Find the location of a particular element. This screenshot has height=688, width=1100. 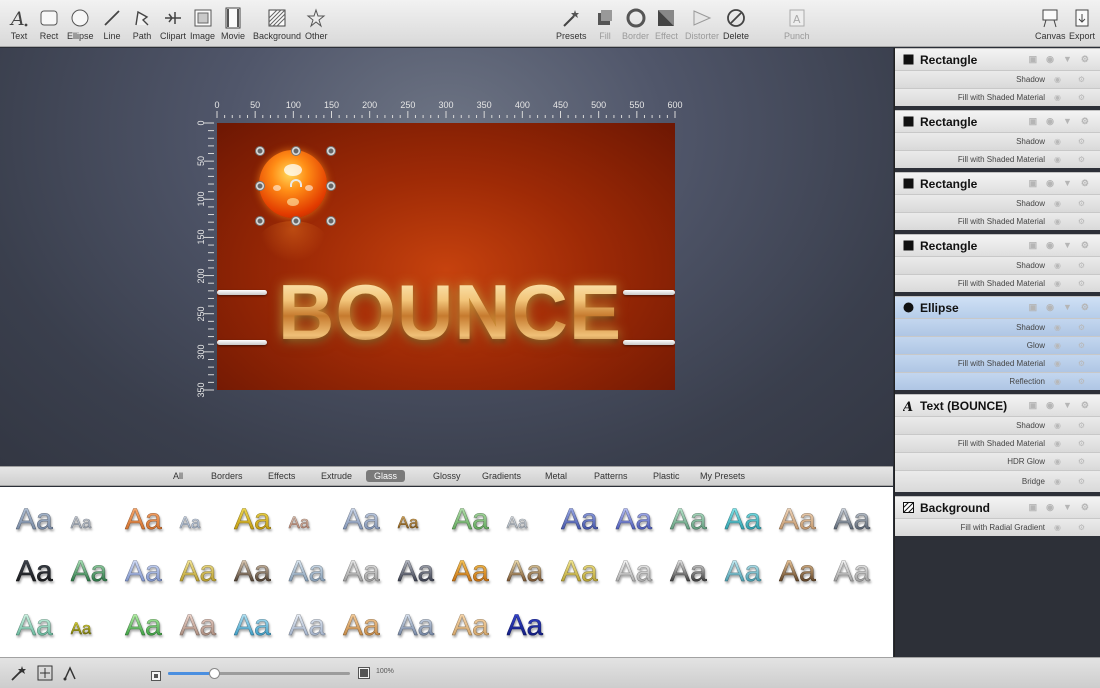

other-tool-button: Other is located at coordinates (316, 26).